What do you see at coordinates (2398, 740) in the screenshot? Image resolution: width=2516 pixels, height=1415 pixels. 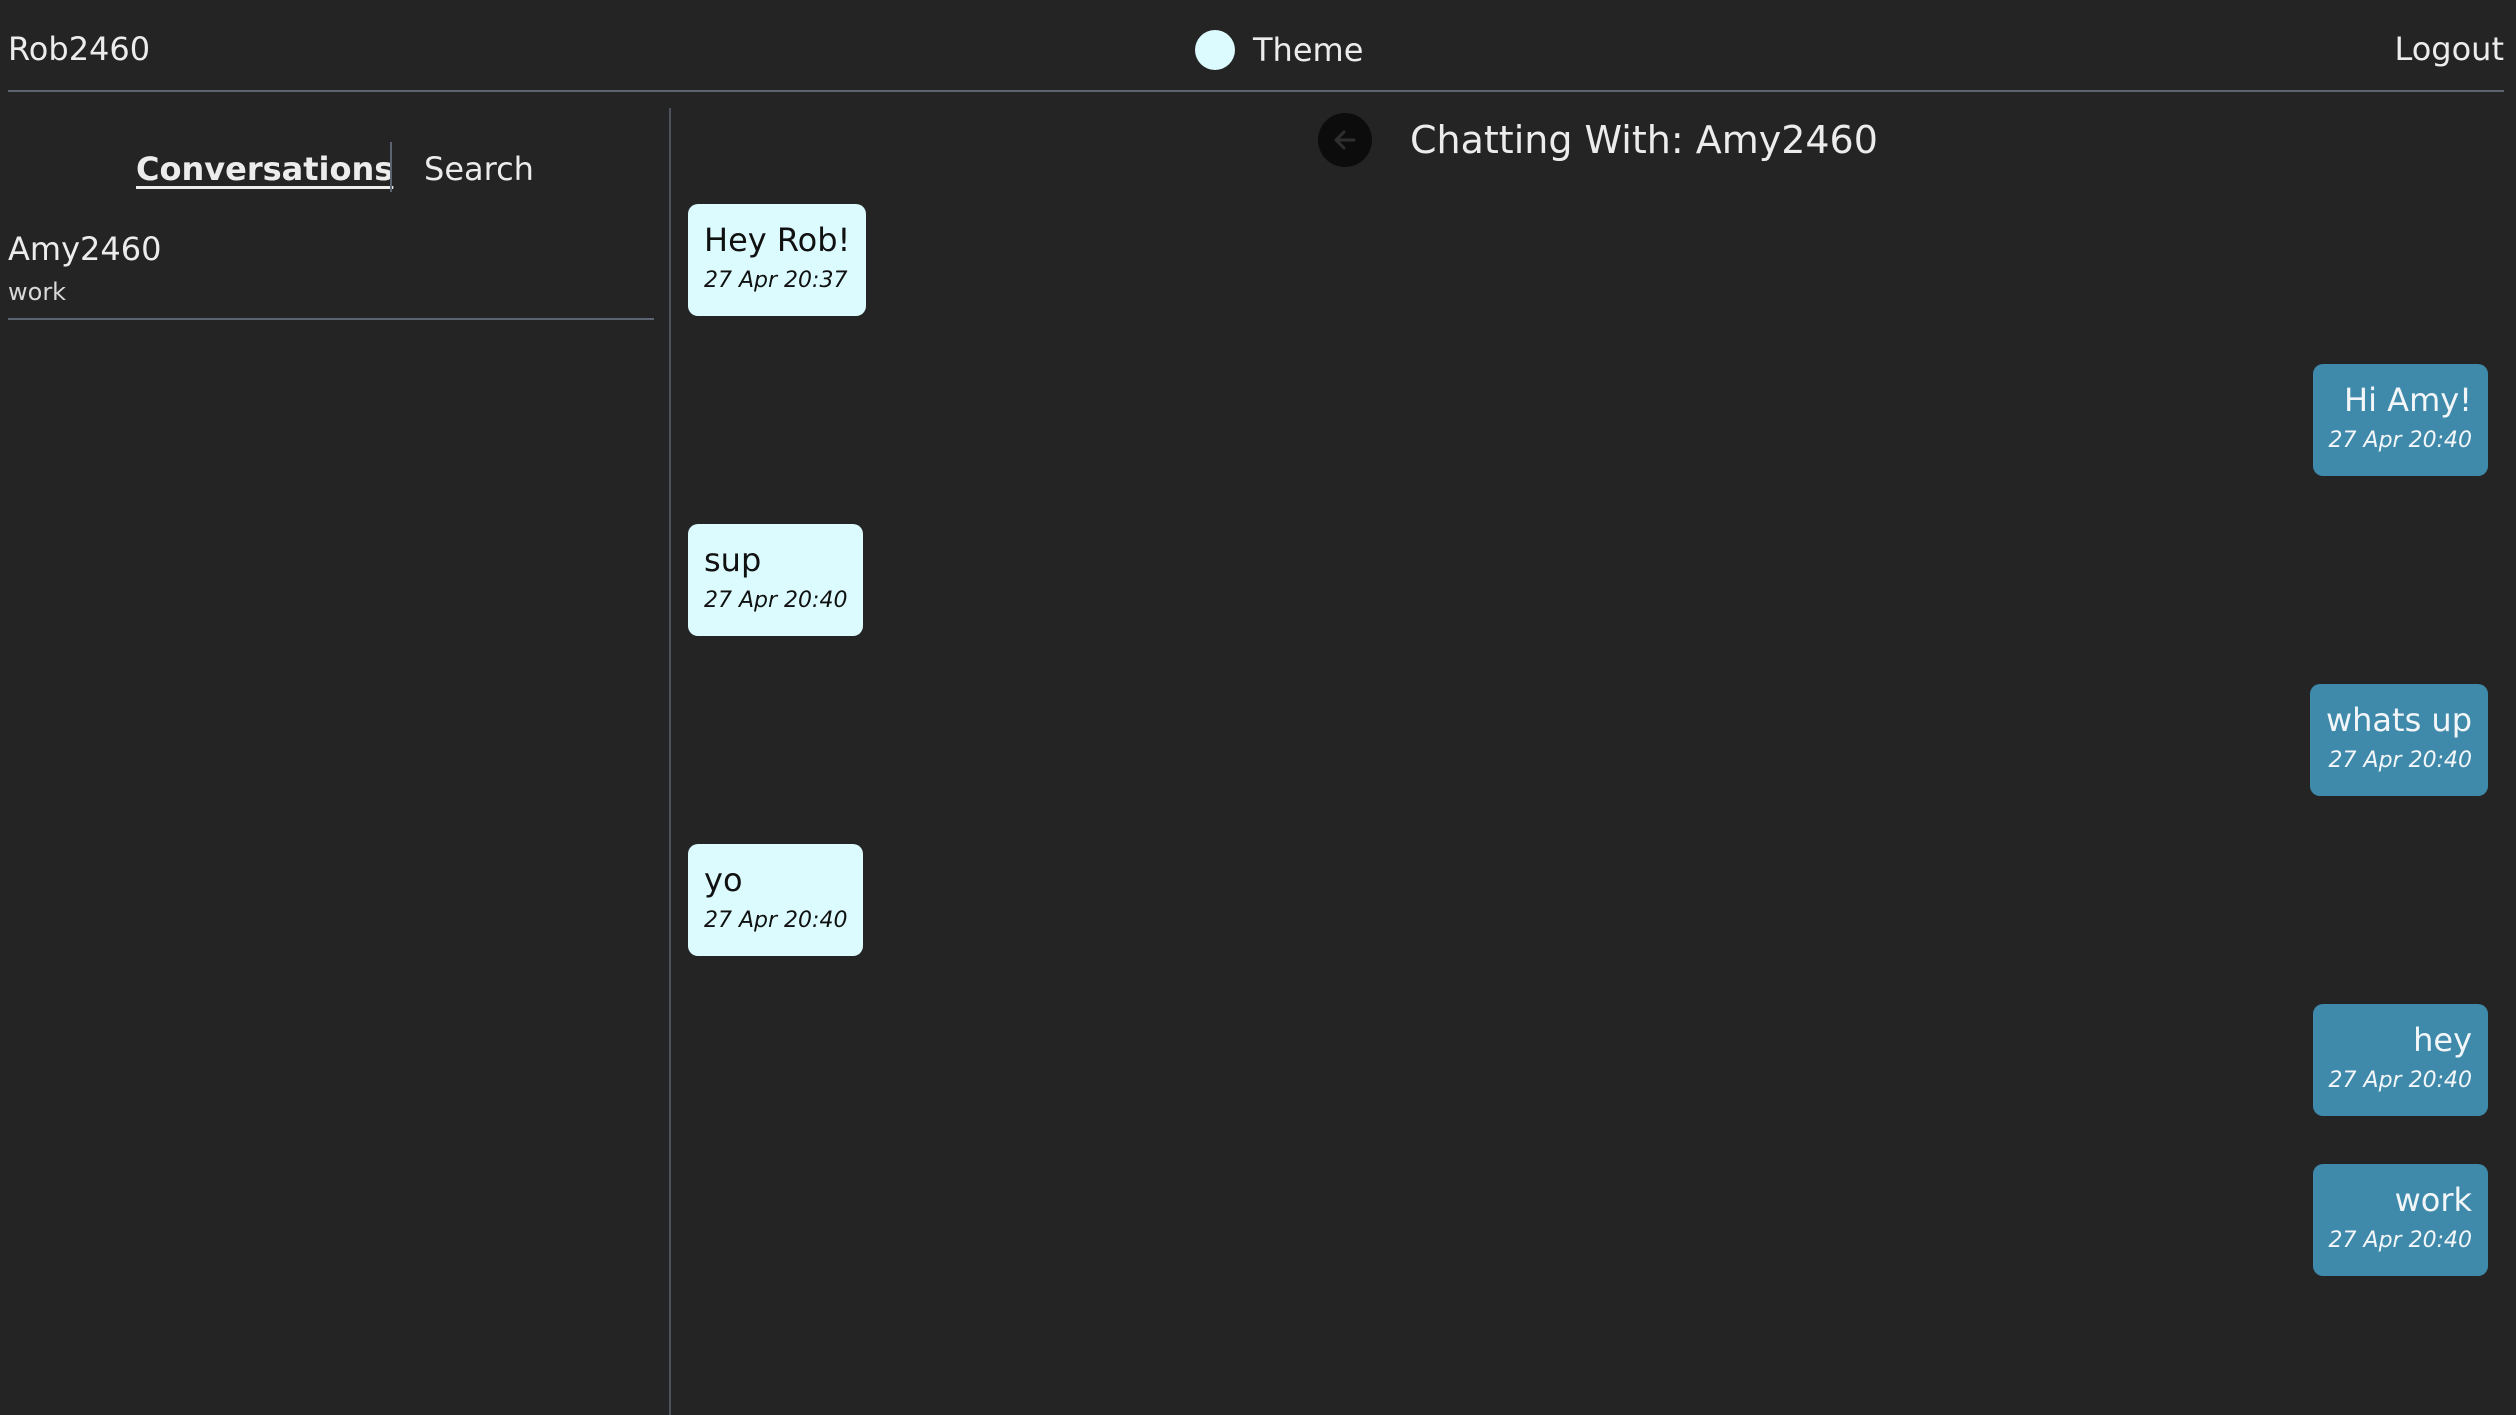 I see `message-bubble-sent: whats up 27 Apr 20:40` at bounding box center [2398, 740].